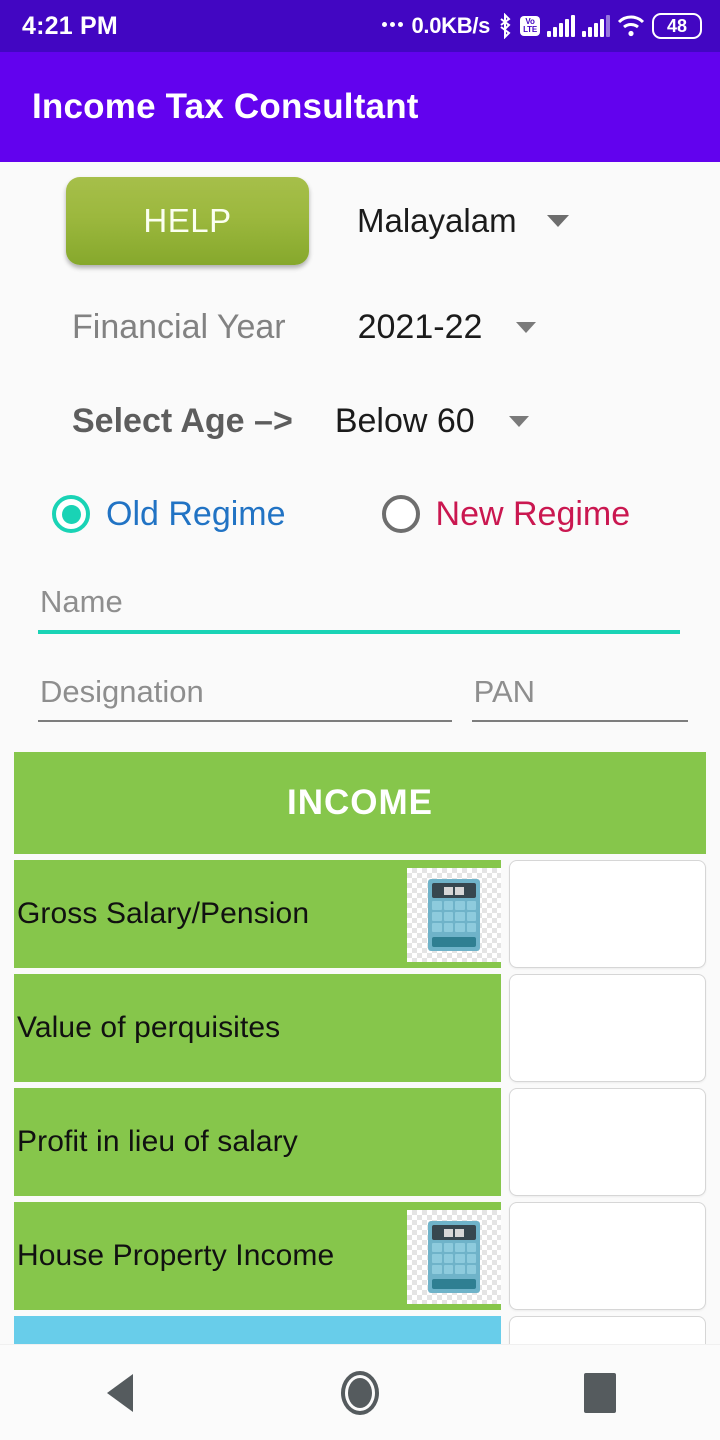  What do you see at coordinates (182, 420) in the screenshot?
I see `age-label: Select Age –>` at bounding box center [182, 420].